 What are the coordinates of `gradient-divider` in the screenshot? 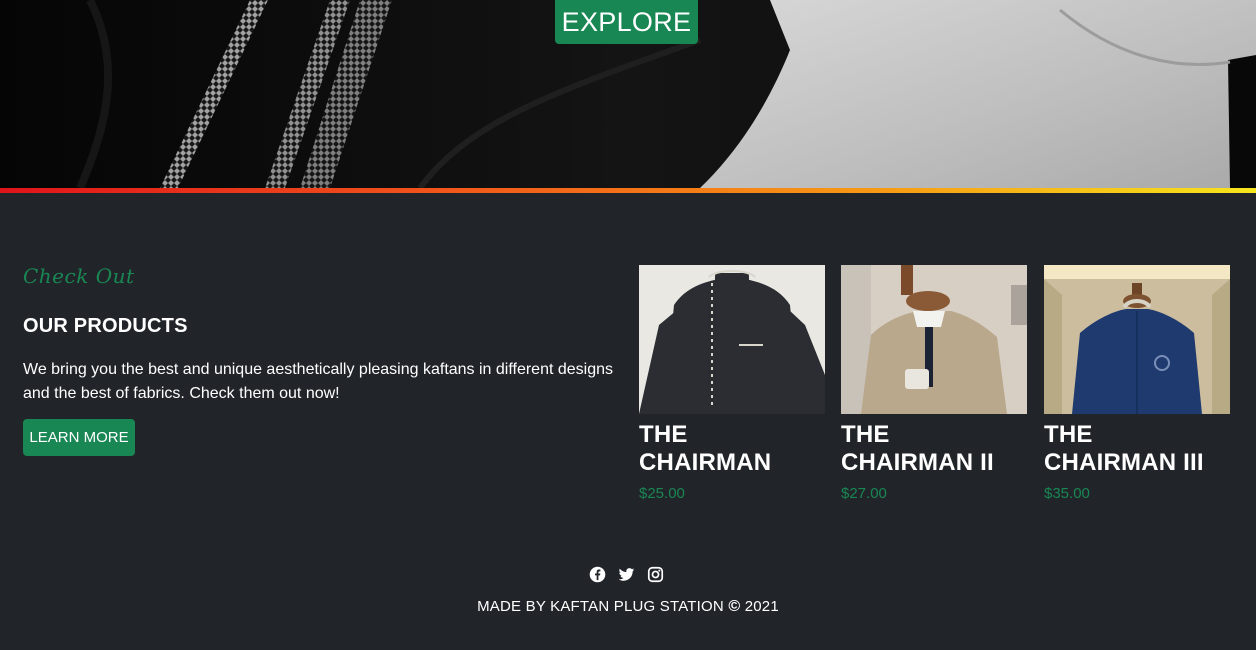 It's located at (628, 190).